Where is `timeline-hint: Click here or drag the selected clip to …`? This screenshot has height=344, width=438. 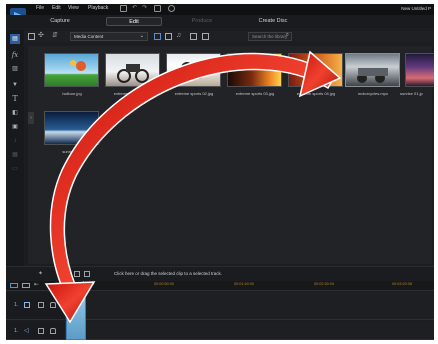 timeline-hint: Click here or drag the selected clip to … is located at coordinates (168, 273).